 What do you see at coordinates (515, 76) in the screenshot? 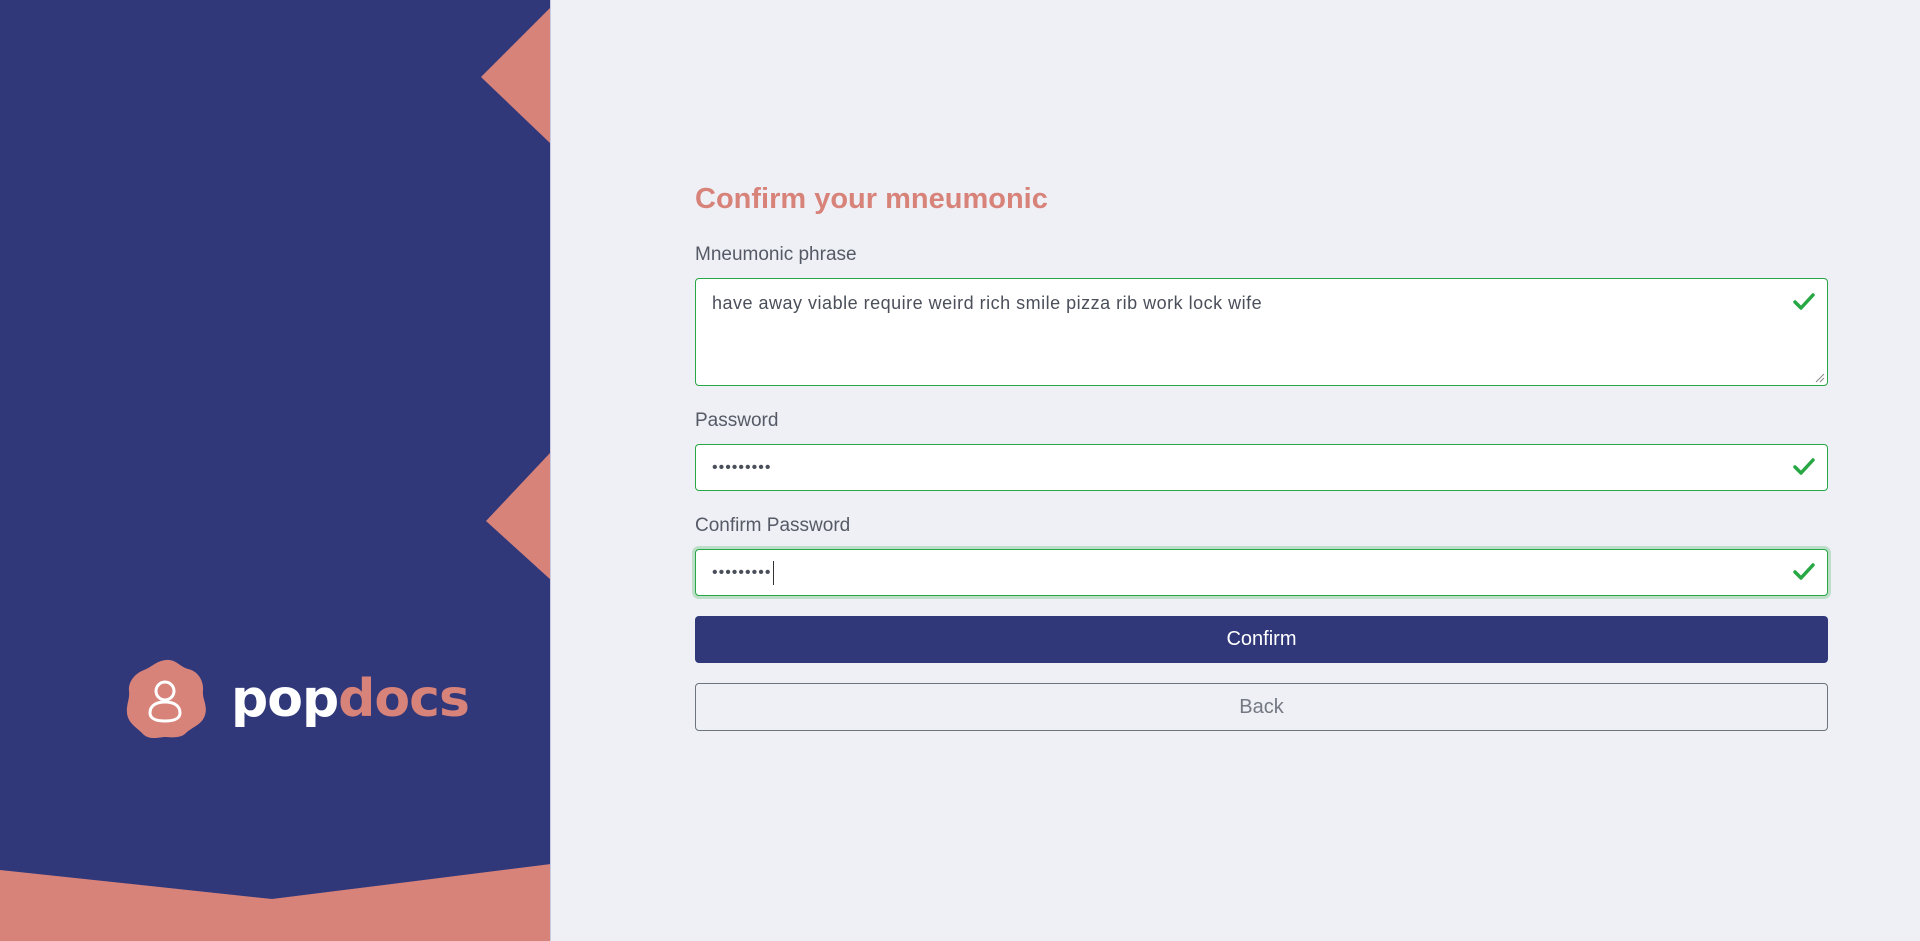
I see `top-triangle-shape` at bounding box center [515, 76].